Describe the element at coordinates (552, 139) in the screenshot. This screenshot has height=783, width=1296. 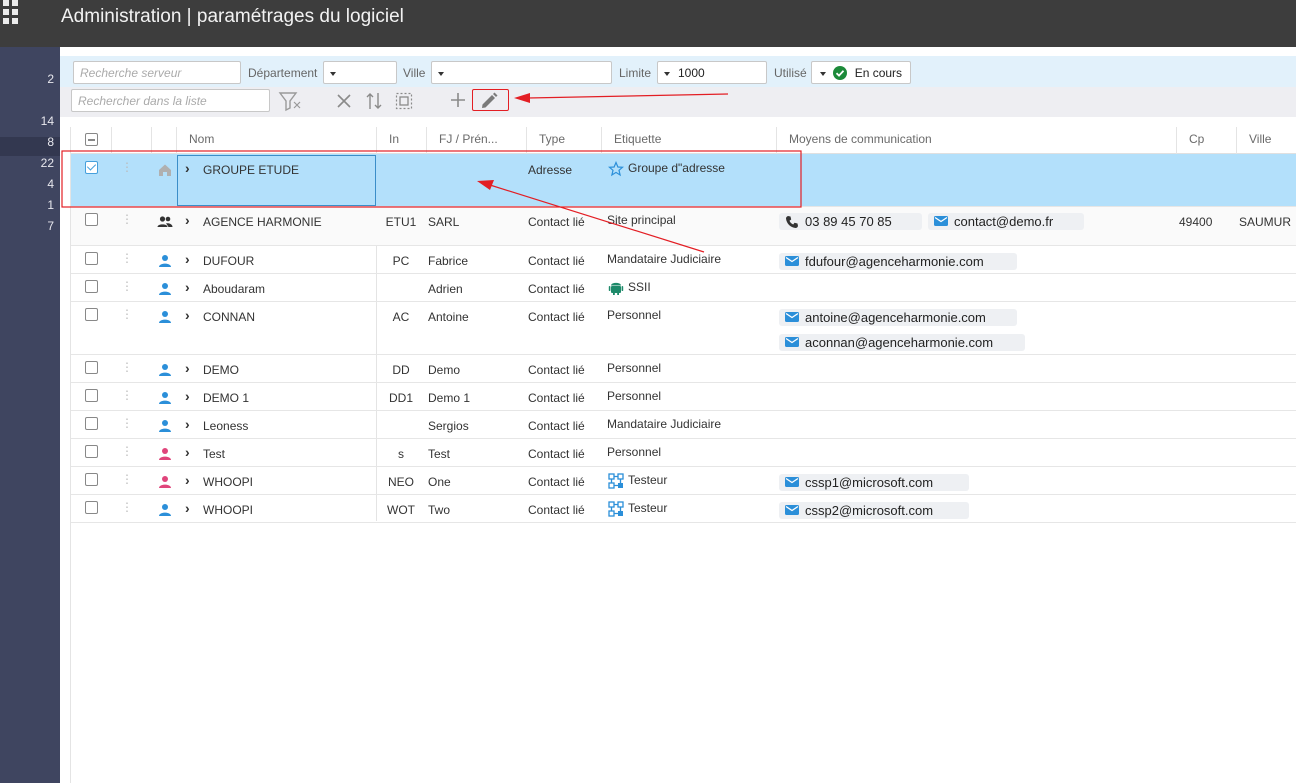
I see `column-header-type: Type` at that location.